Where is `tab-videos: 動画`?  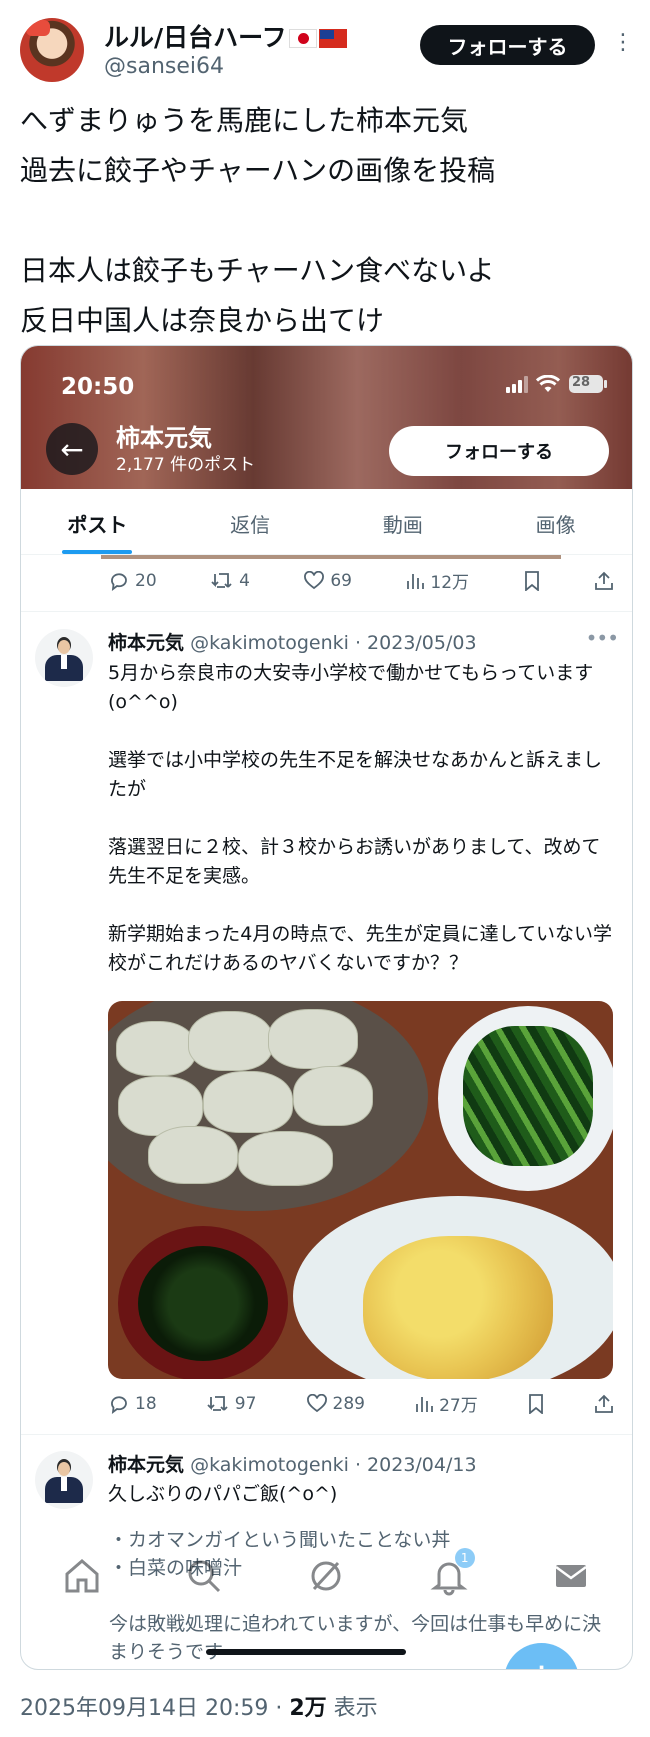 tab-videos: 動画 is located at coordinates (403, 521).